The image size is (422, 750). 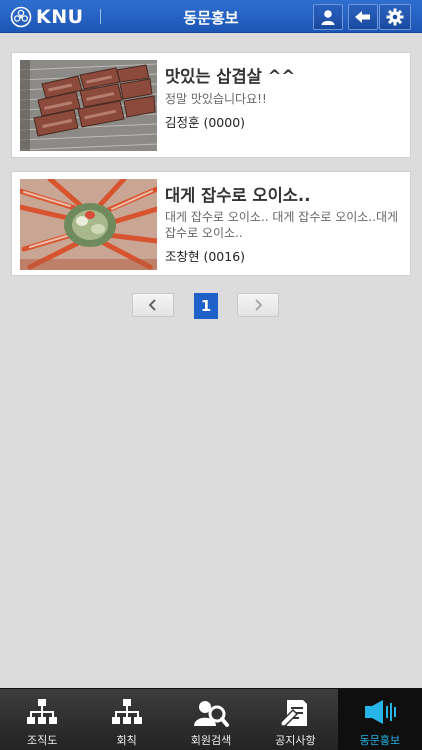 What do you see at coordinates (42, 711) in the screenshot?
I see `org-chart-icon` at bounding box center [42, 711].